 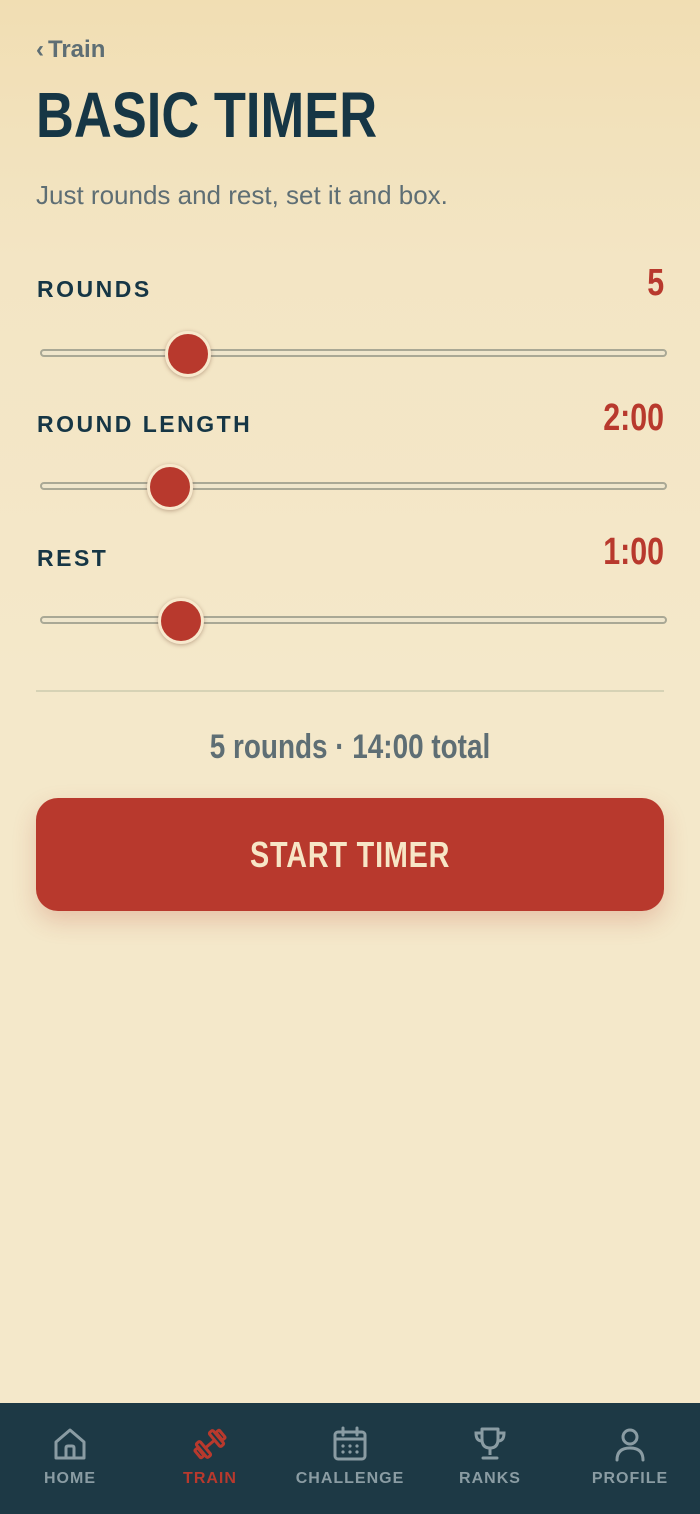 What do you see at coordinates (70, 1444) in the screenshot?
I see `home-icon` at bounding box center [70, 1444].